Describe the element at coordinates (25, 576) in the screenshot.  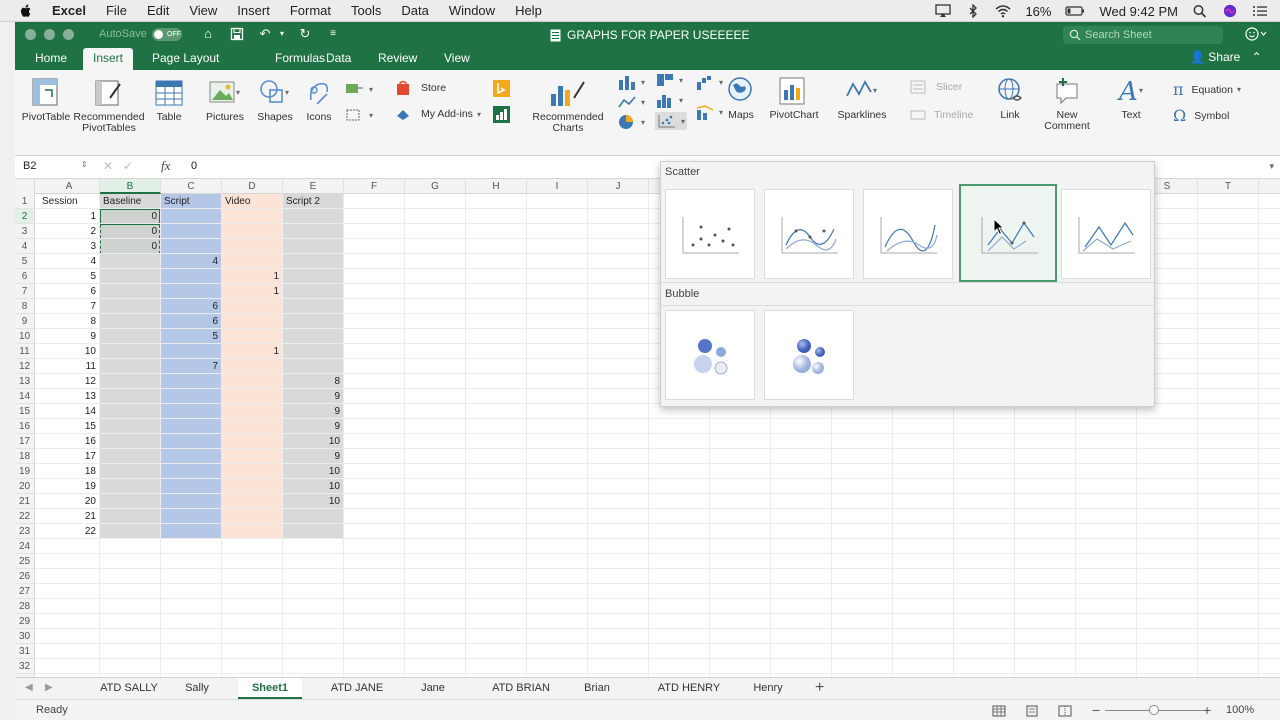
I see `row-header-26: 26` at that location.